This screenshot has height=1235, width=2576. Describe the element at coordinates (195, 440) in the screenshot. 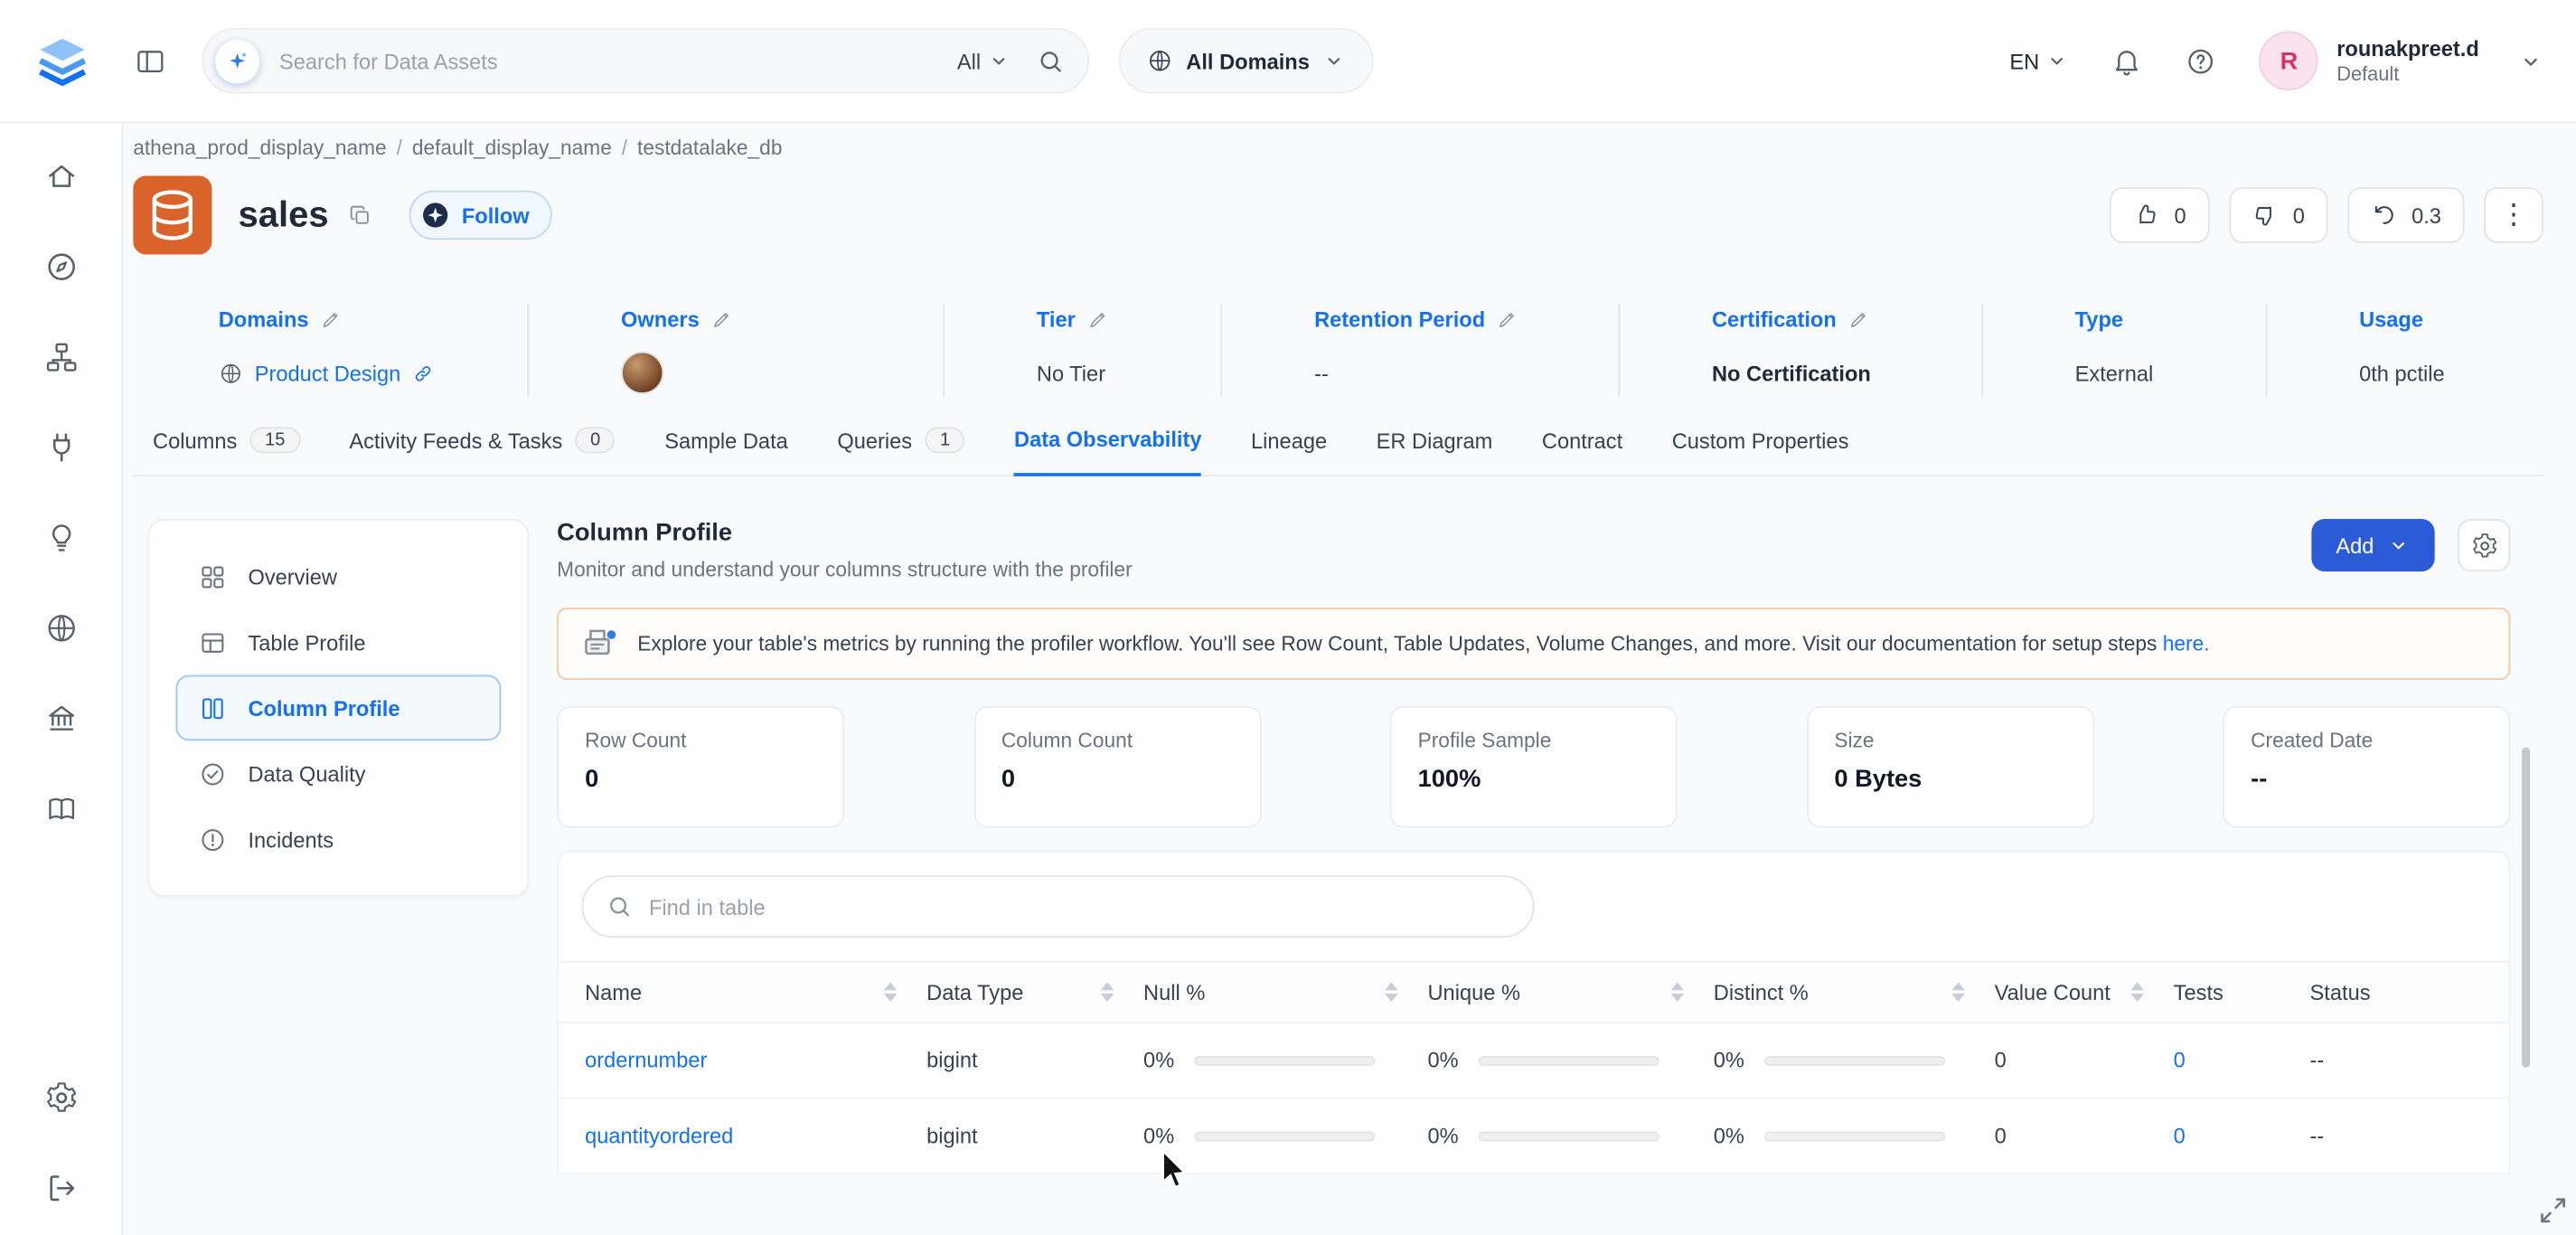

I see `tab-label: Columns` at that location.